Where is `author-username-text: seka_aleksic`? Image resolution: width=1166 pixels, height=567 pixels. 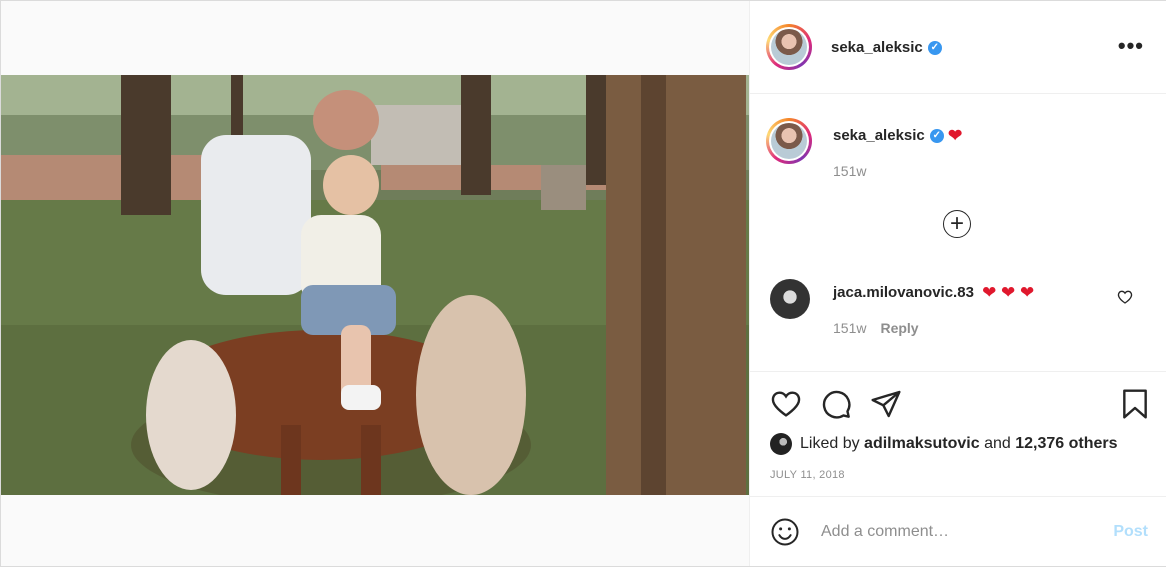 author-username-text: seka_aleksic is located at coordinates (877, 47).